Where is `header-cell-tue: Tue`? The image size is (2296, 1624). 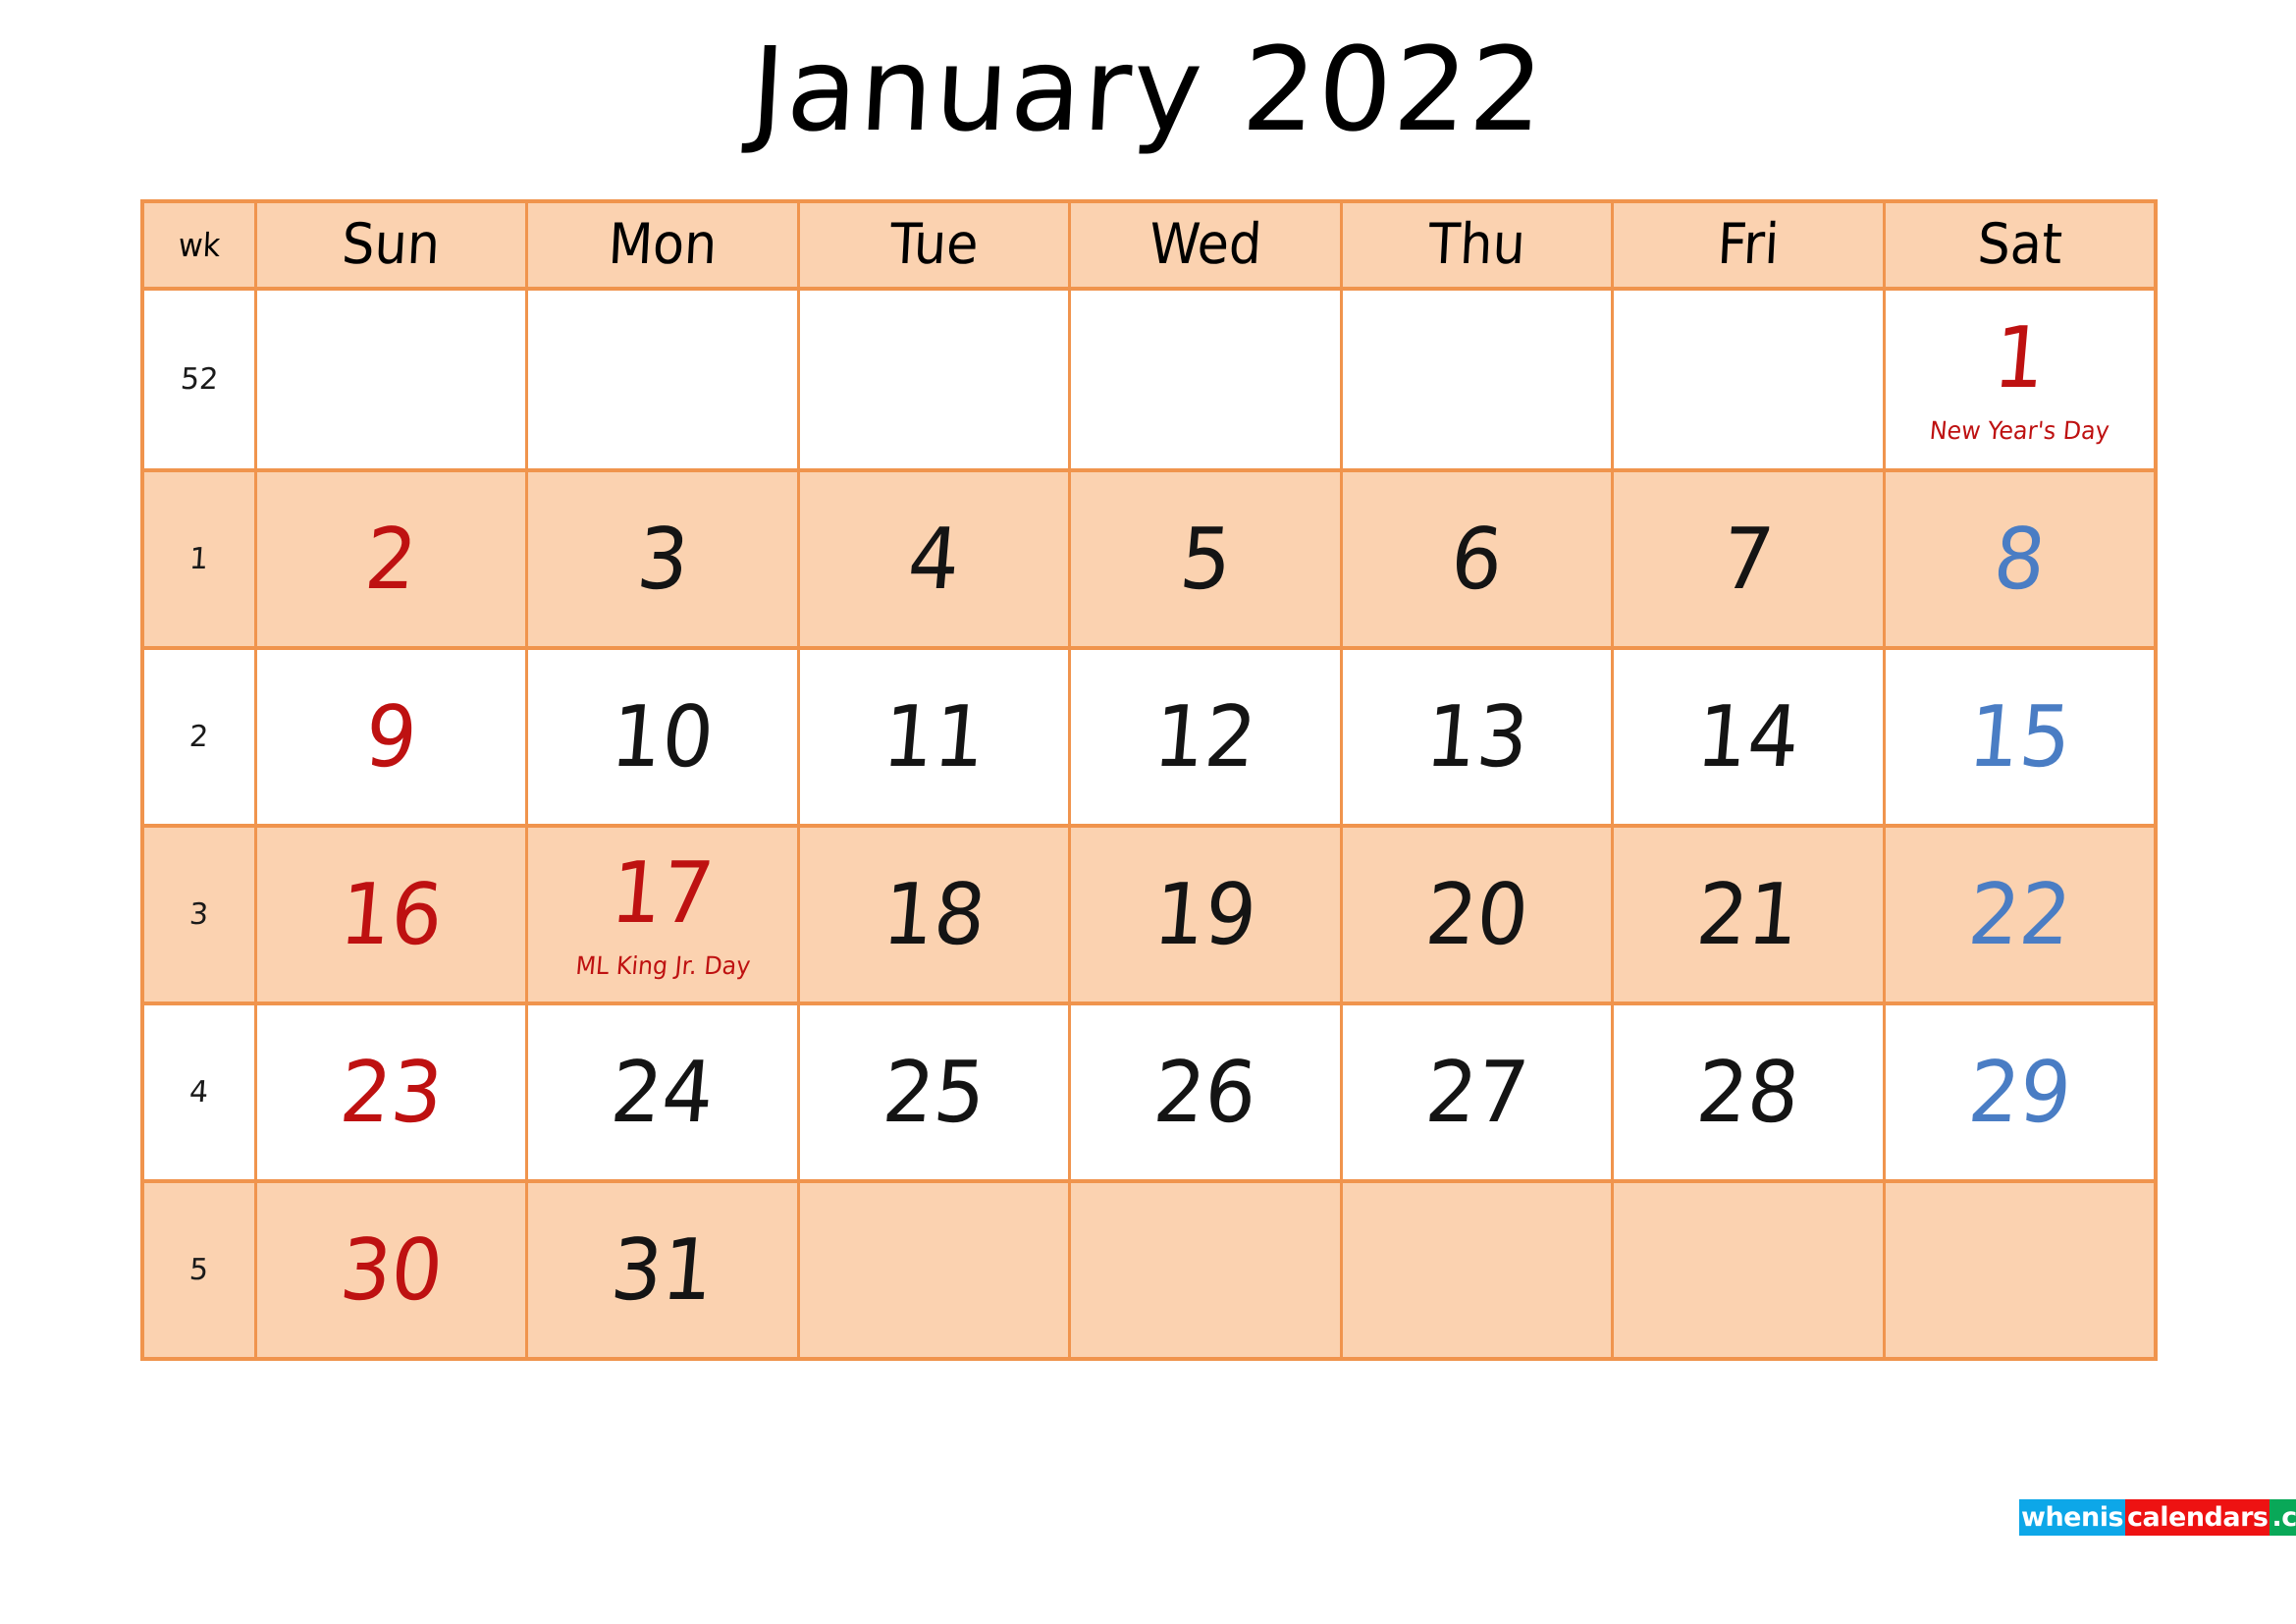
header-cell-tue: Tue is located at coordinates (936, 245).